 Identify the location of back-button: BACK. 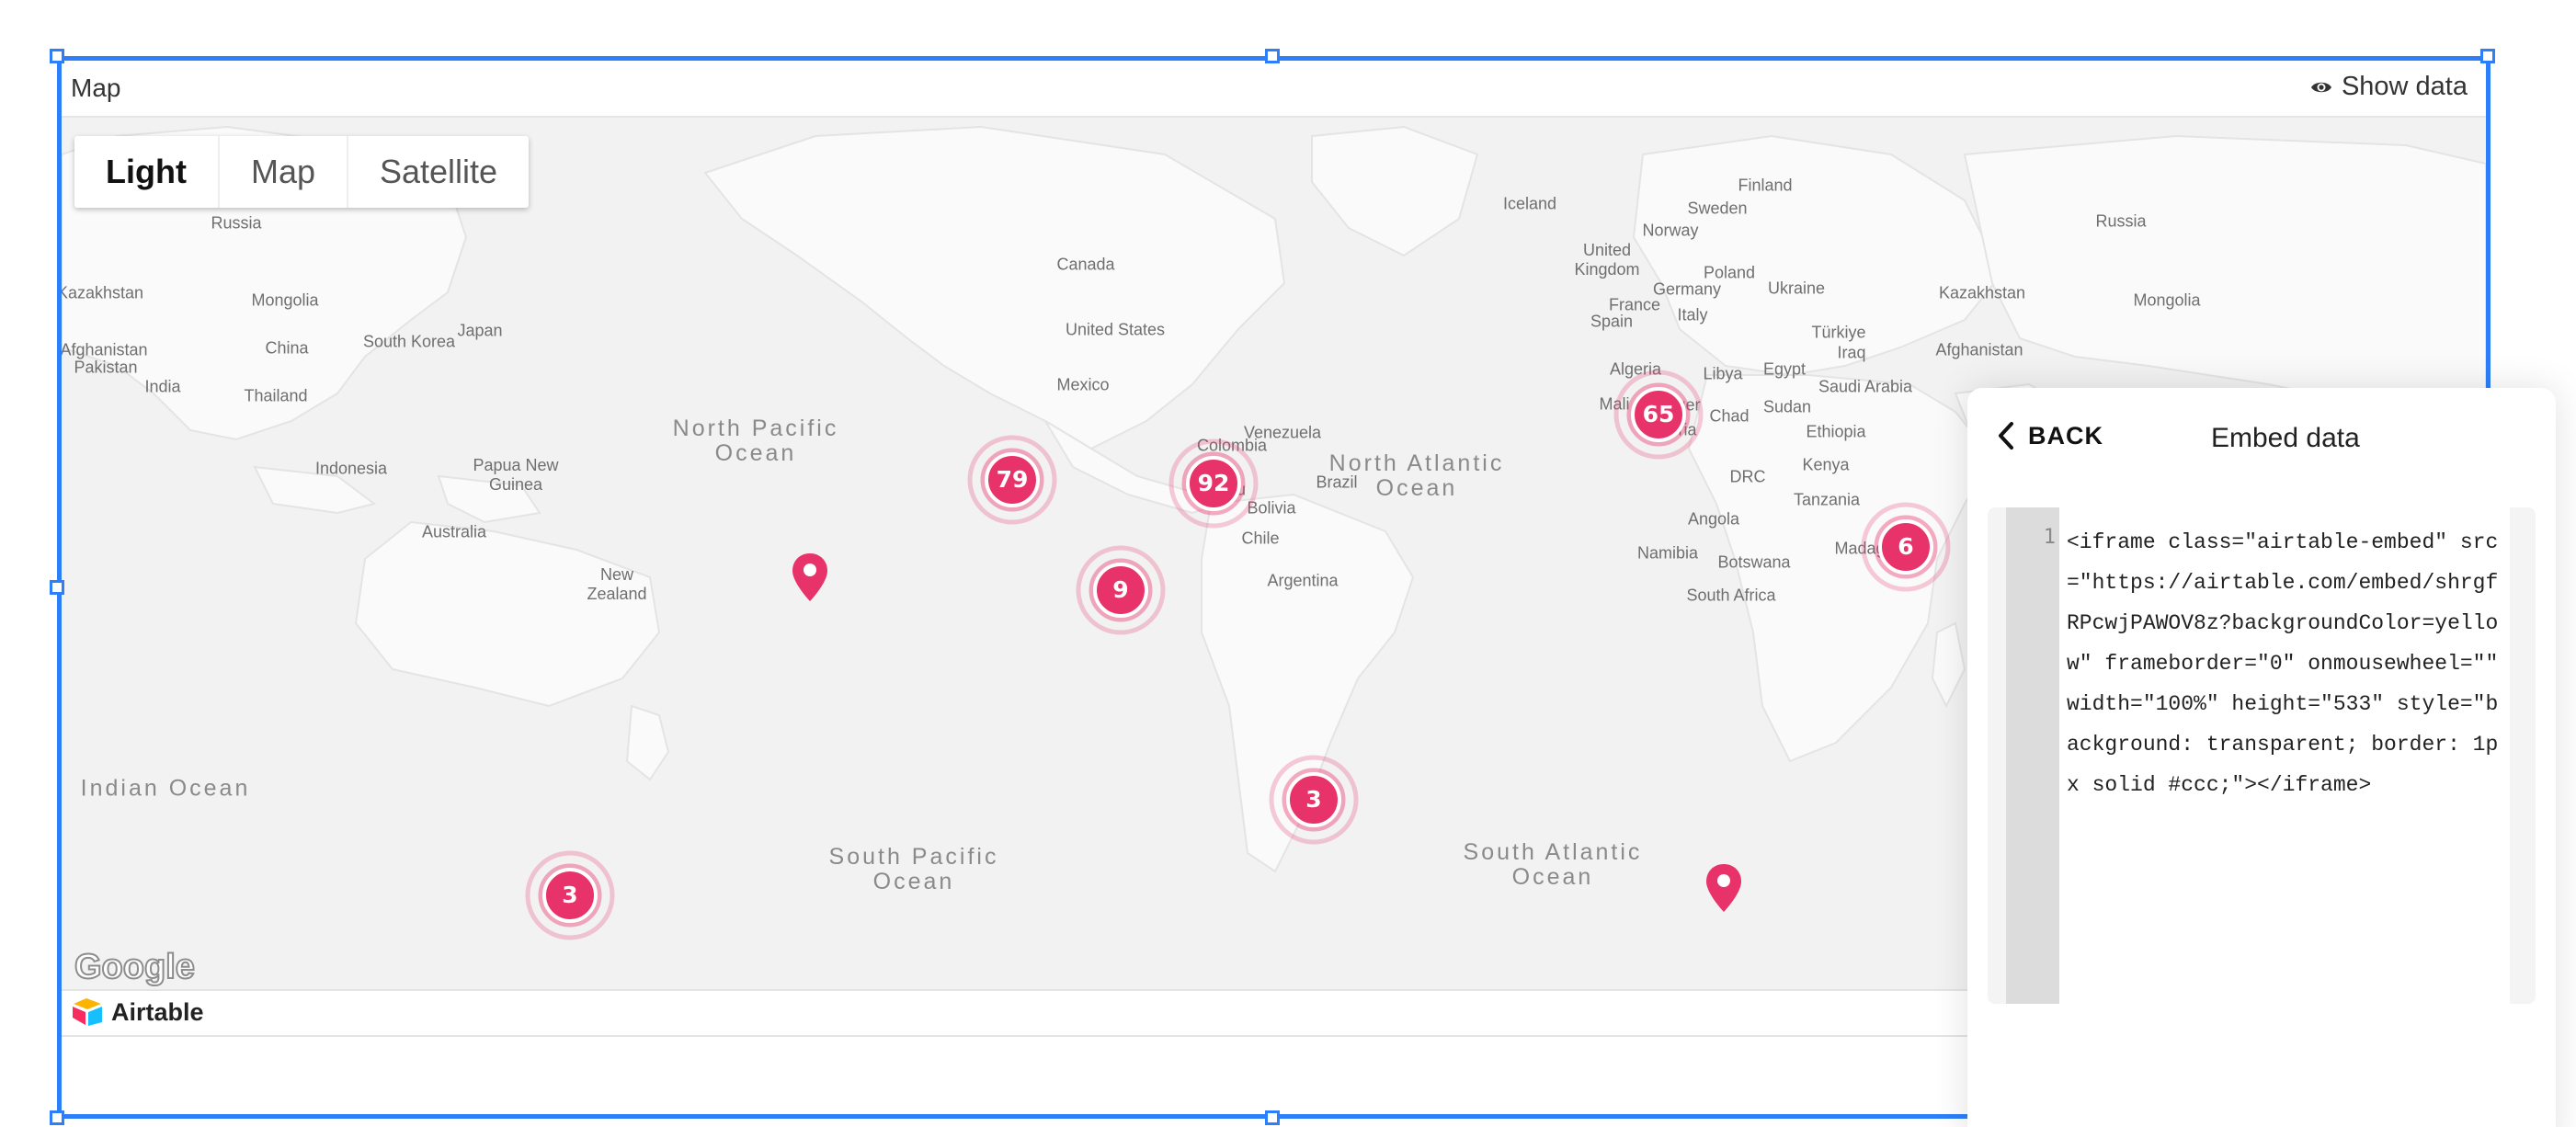
(2050, 435).